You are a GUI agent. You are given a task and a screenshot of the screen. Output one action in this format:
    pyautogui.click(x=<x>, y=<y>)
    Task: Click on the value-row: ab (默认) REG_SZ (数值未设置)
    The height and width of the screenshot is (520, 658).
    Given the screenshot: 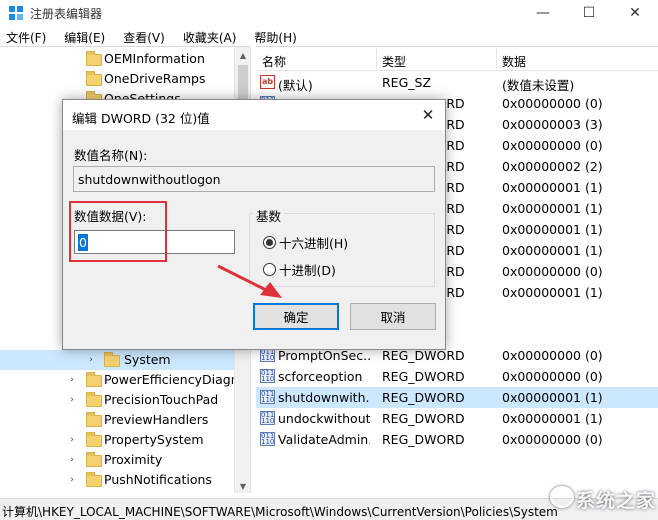 What is the action you would take?
    pyautogui.click(x=457, y=82)
    